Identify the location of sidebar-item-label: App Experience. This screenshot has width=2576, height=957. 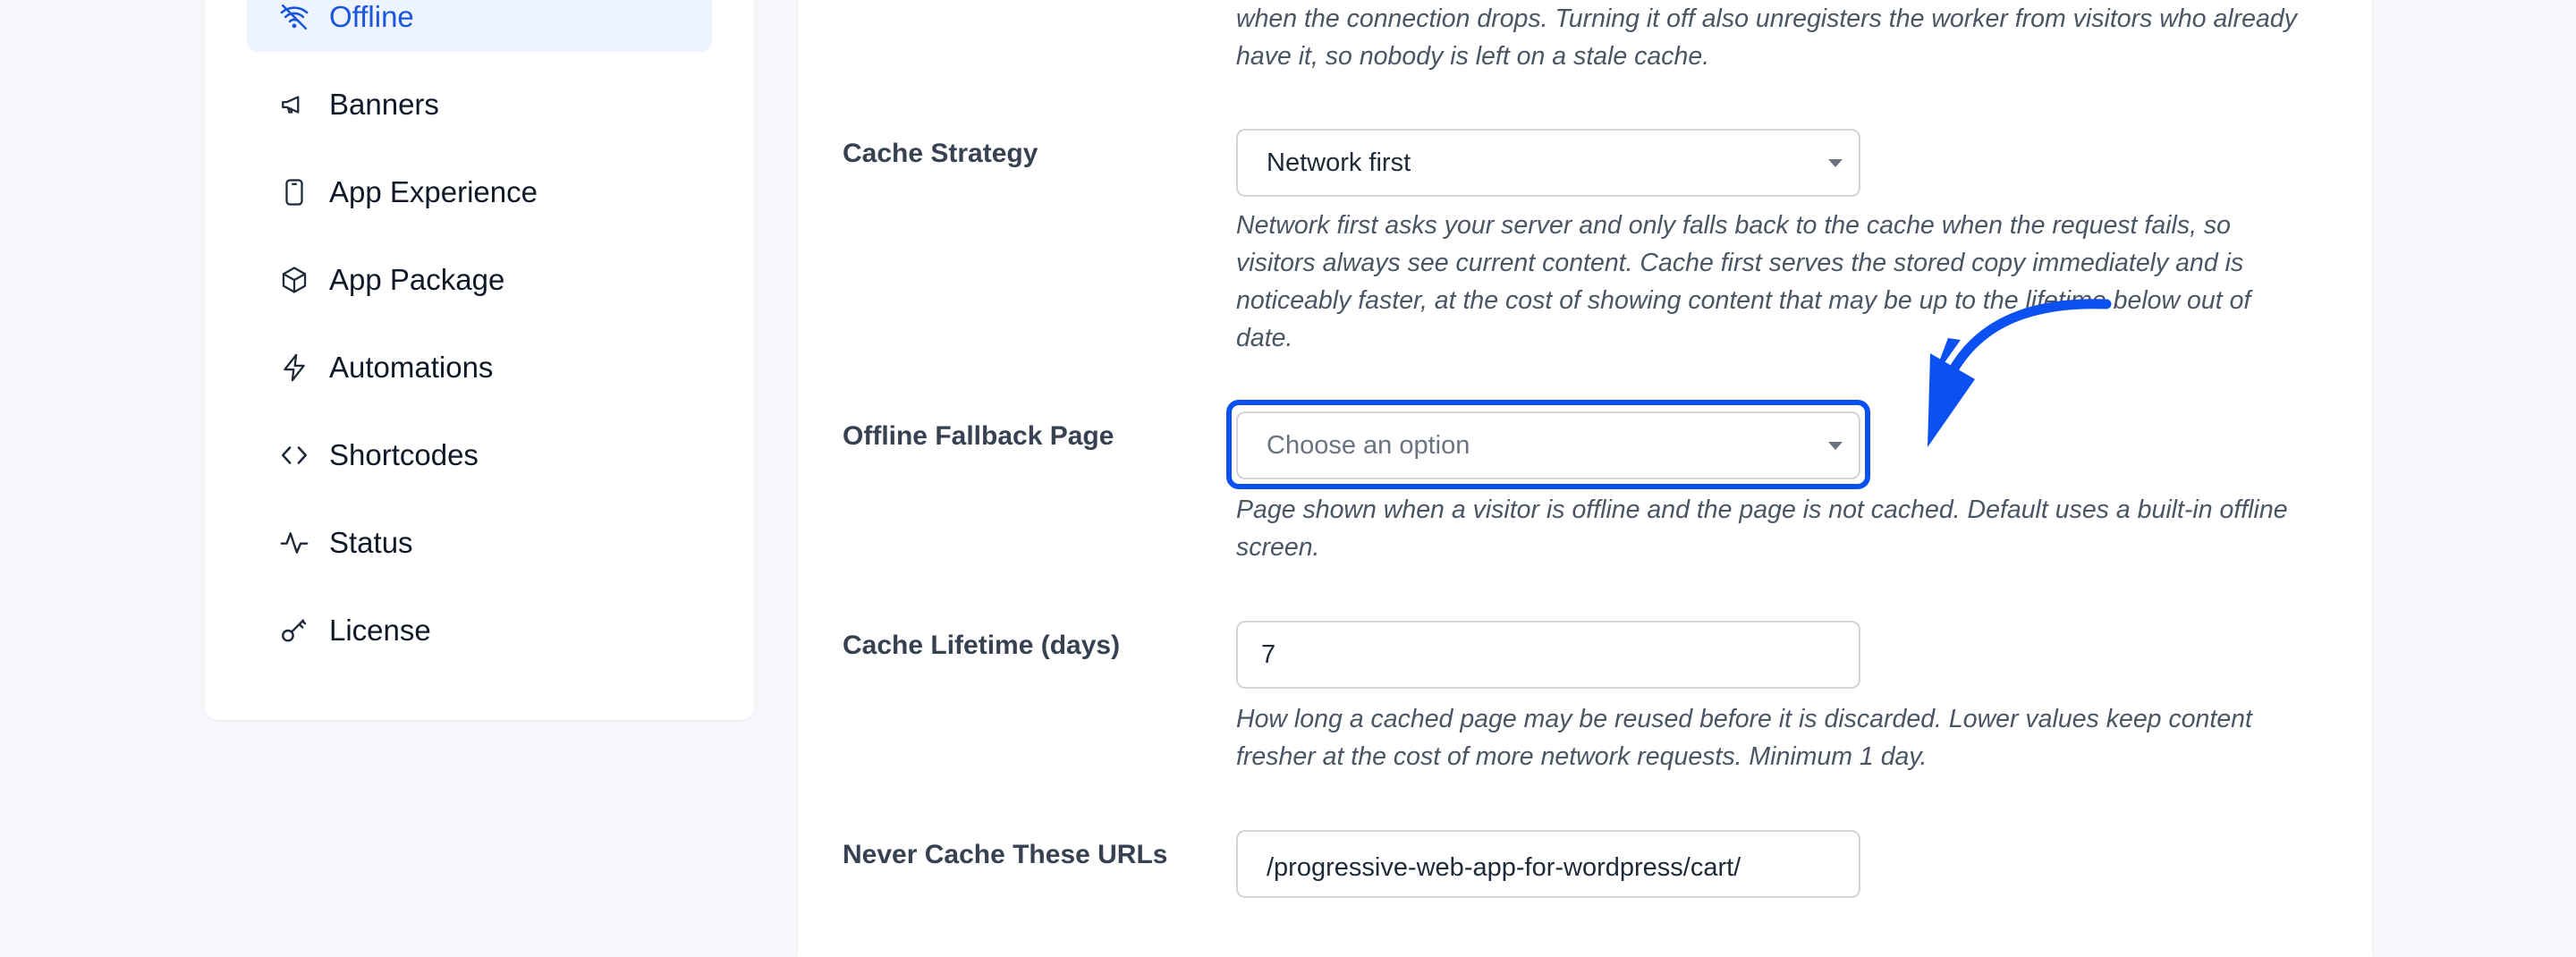
(433, 191).